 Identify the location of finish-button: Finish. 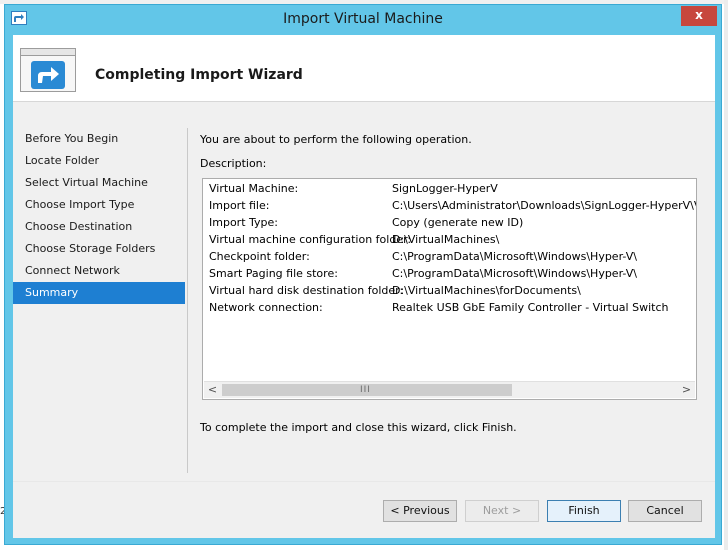
(584, 511).